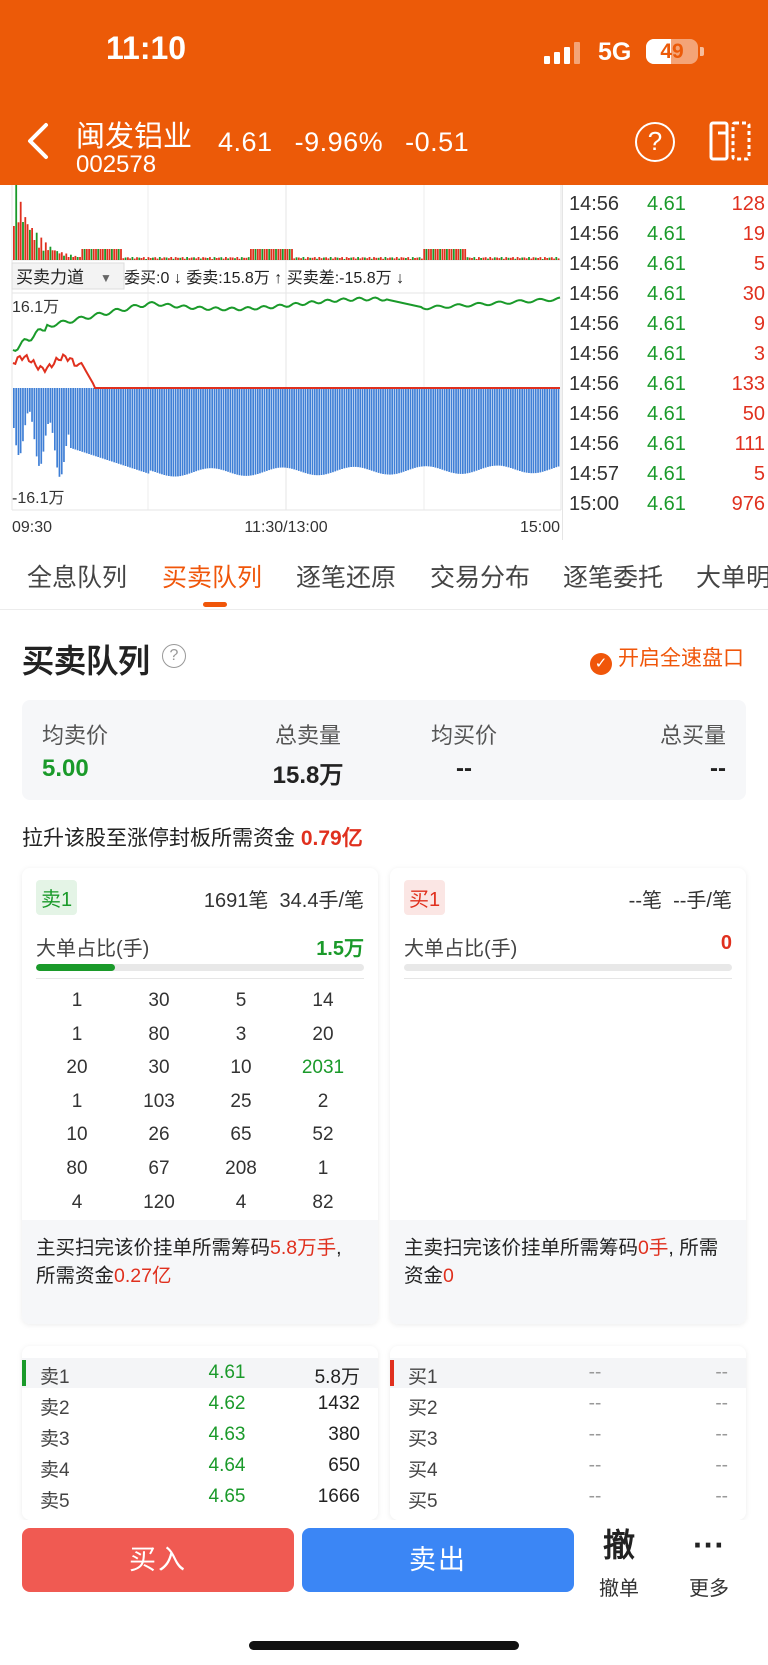  What do you see at coordinates (653, 1248) in the screenshot?
I see `buy1-foot-b: 0手` at bounding box center [653, 1248].